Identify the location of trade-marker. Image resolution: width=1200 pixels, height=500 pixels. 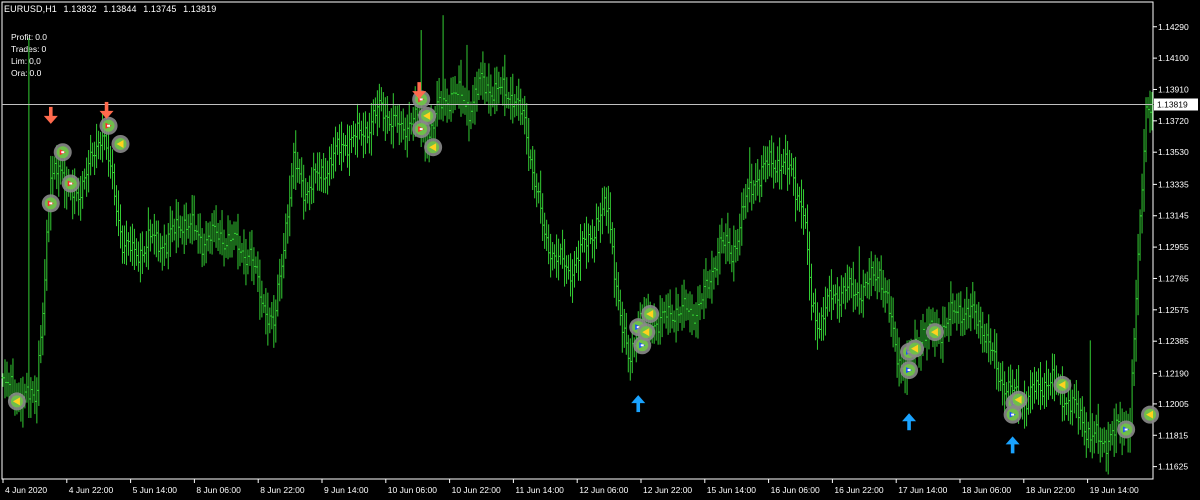
(1012, 414).